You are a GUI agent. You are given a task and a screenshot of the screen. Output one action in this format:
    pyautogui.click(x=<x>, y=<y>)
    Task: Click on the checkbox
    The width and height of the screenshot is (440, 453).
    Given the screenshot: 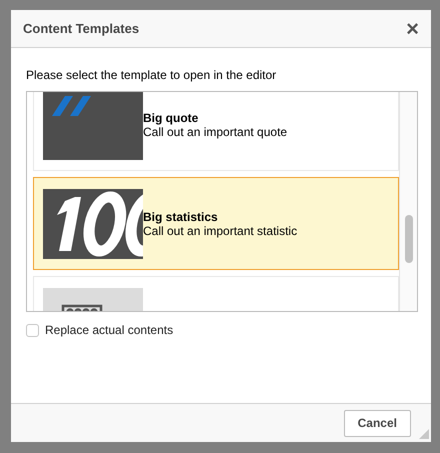 What is the action you would take?
    pyautogui.click(x=32, y=330)
    